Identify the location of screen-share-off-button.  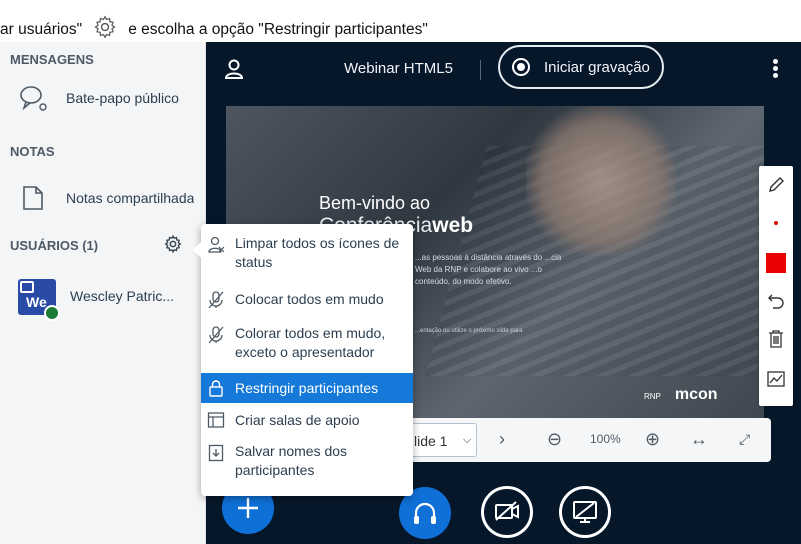
(585, 512).